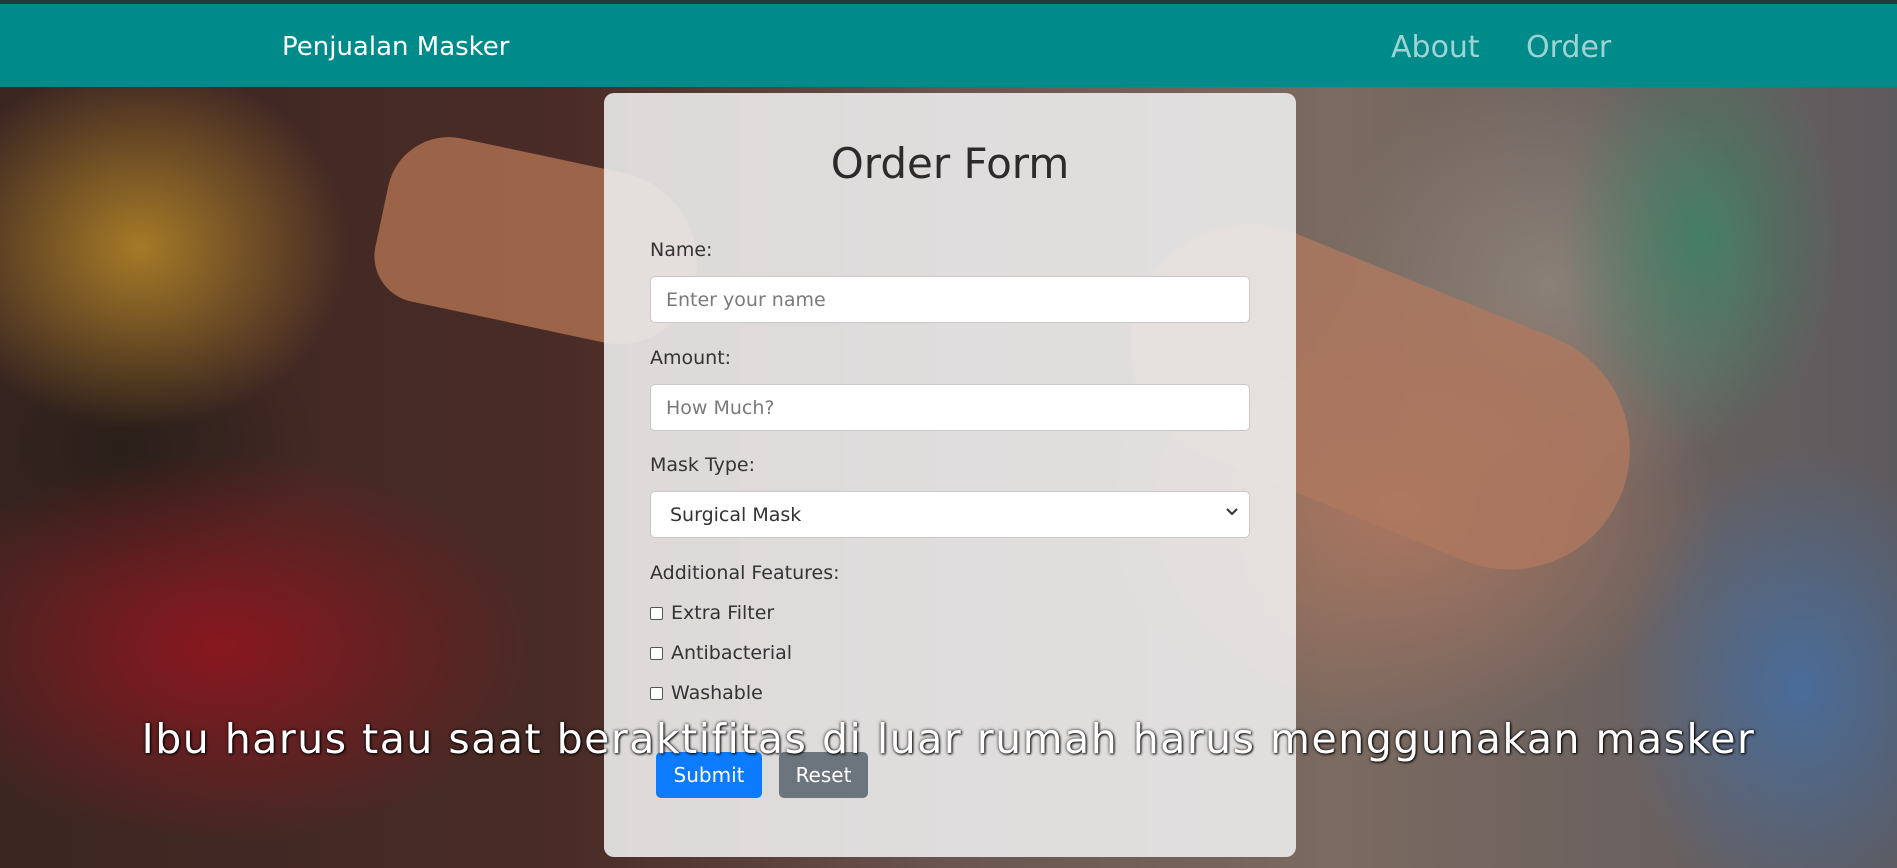 The height and width of the screenshot is (868, 1897). What do you see at coordinates (717, 693) in the screenshot?
I see `washable-label: Washable` at bounding box center [717, 693].